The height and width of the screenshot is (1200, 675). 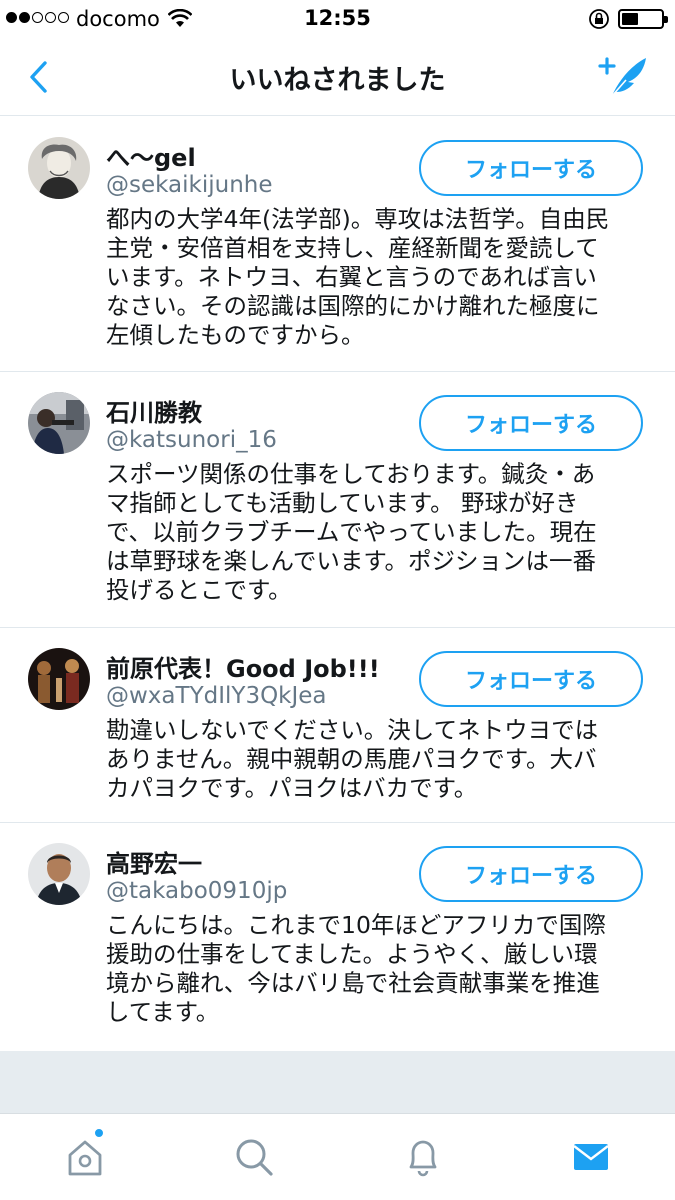 What do you see at coordinates (235, 335) in the screenshot?
I see `bio-line: 左傾したものですから。` at bounding box center [235, 335].